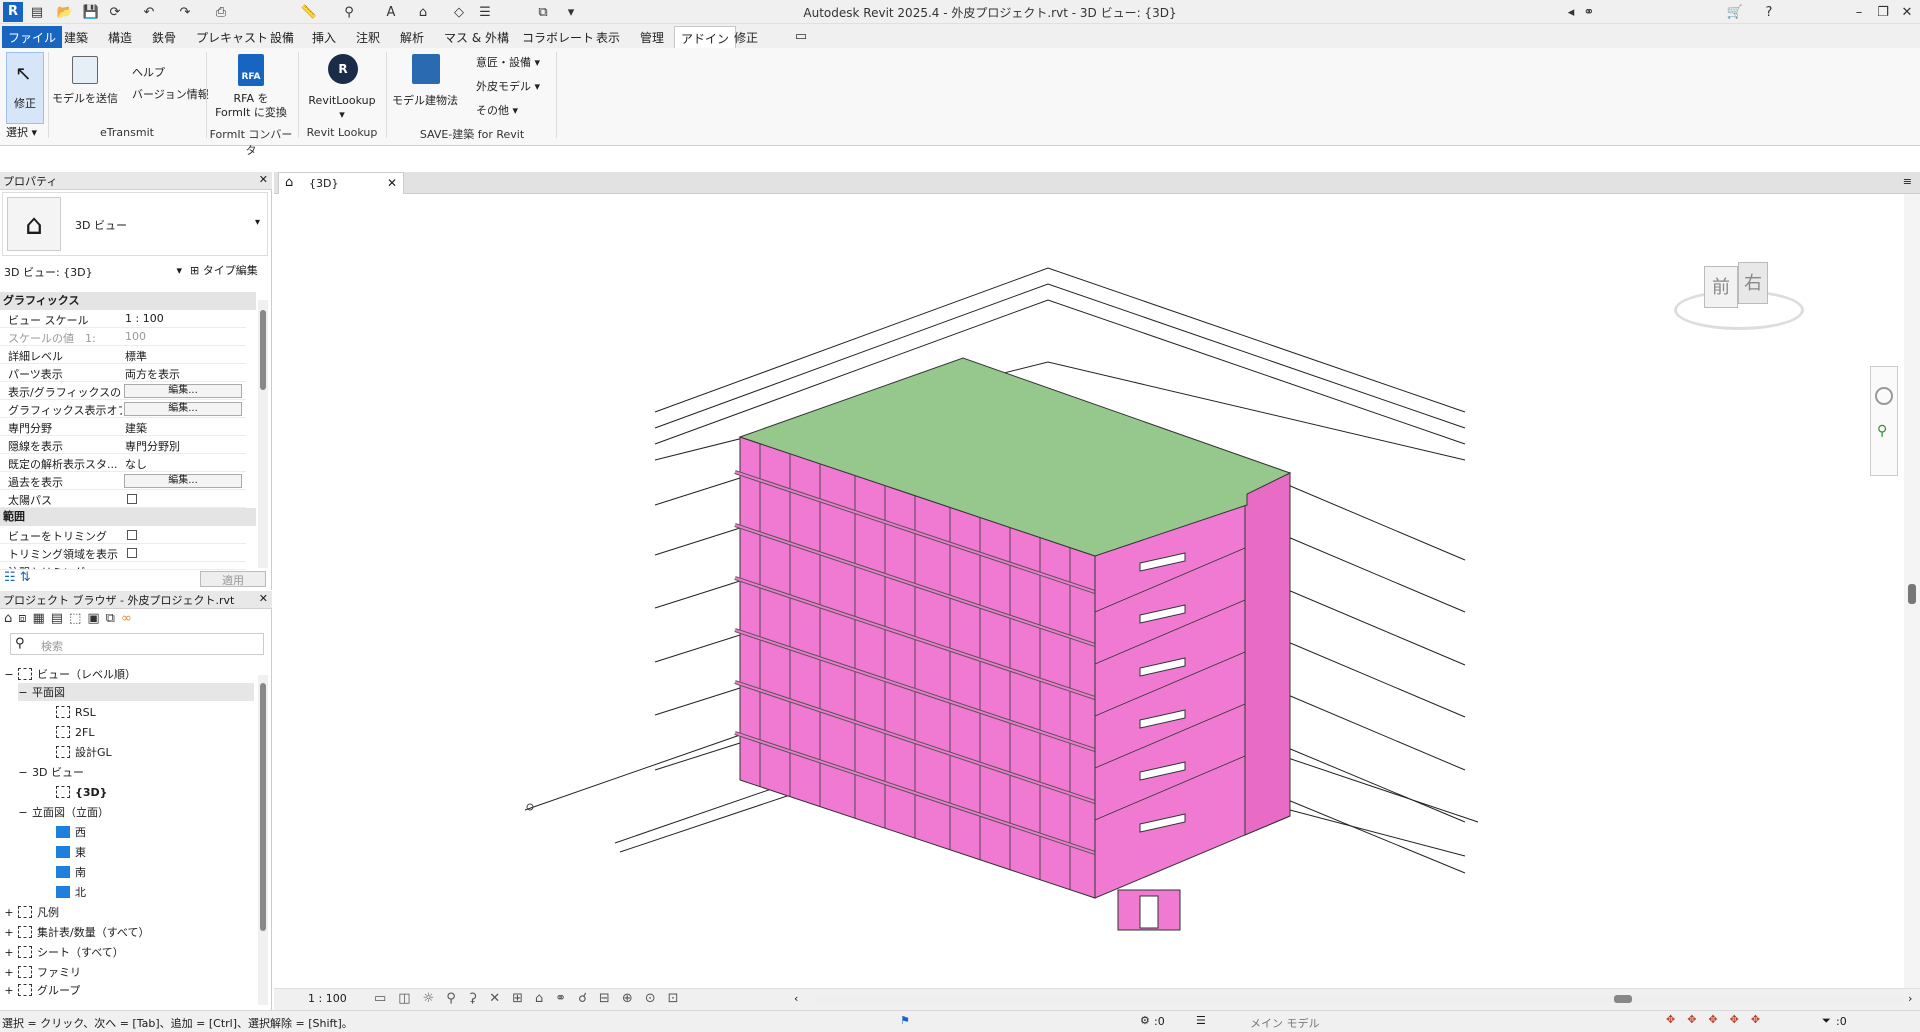 This screenshot has height=1032, width=1920. I want to click on properties-scrollbar, so click(263, 434).